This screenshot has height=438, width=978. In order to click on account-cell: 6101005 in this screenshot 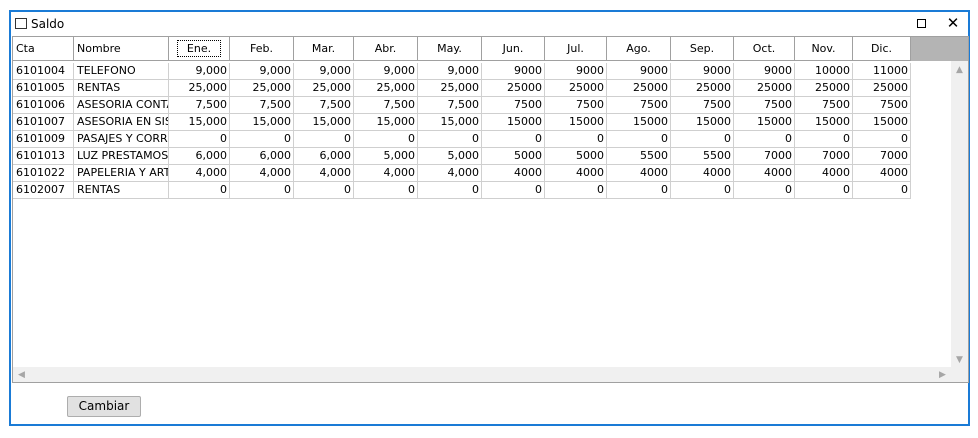, I will do `click(43, 88)`.